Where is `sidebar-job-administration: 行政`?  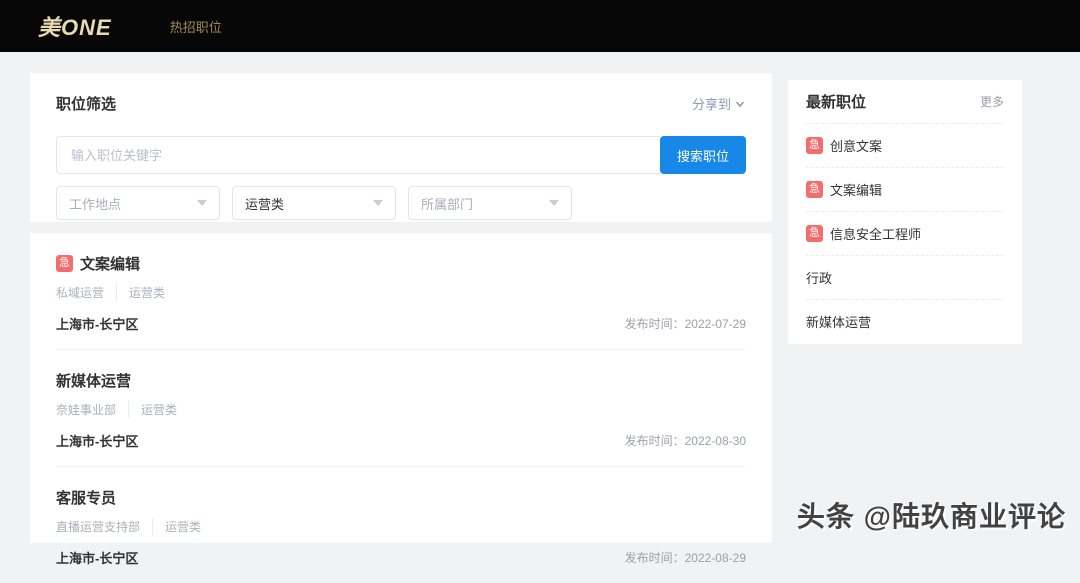
sidebar-job-administration: 行政 is located at coordinates (905, 277).